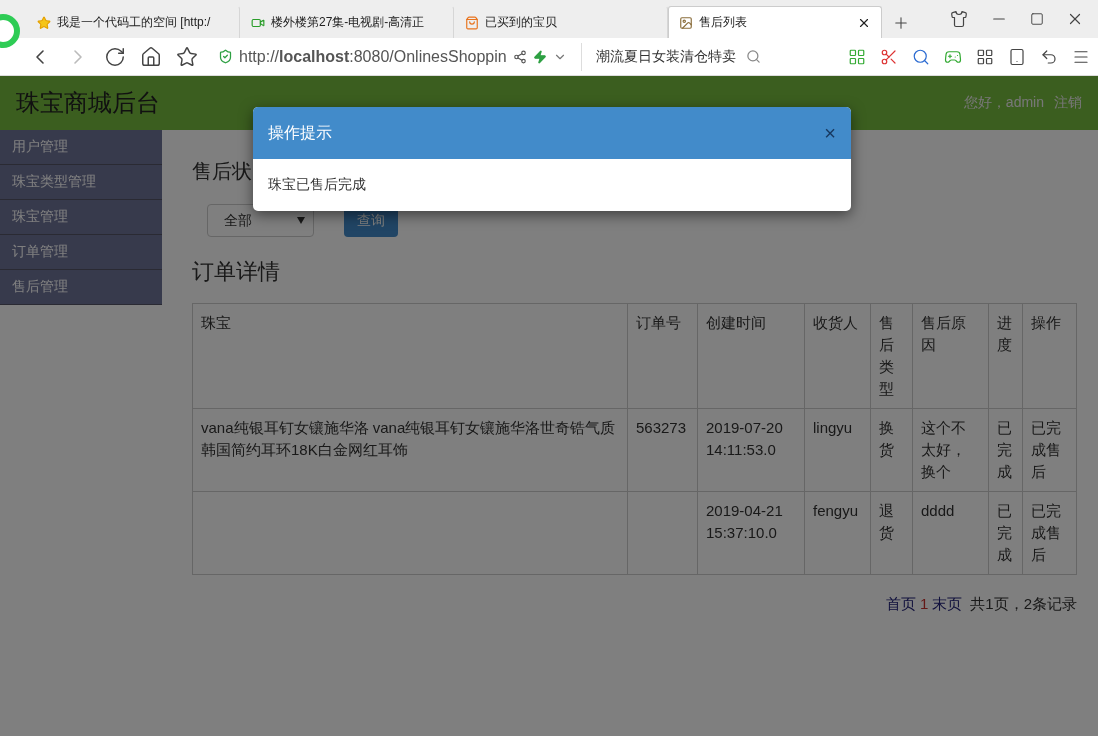  I want to click on table-cell: fengyu, so click(837, 533).